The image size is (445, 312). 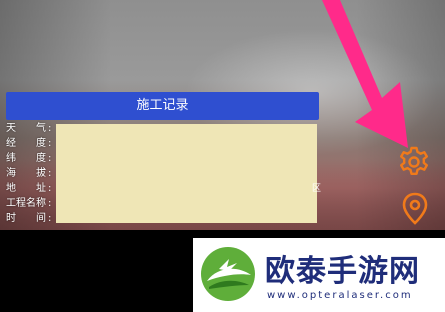 I want to click on address-overflow-char: 区, so click(x=317, y=189).